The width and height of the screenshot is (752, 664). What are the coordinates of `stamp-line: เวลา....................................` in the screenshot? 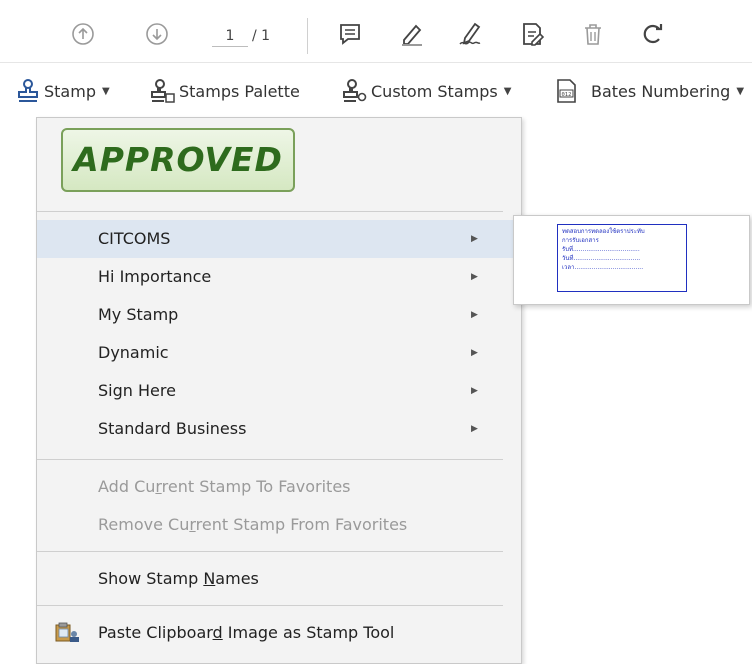 It's located at (603, 267).